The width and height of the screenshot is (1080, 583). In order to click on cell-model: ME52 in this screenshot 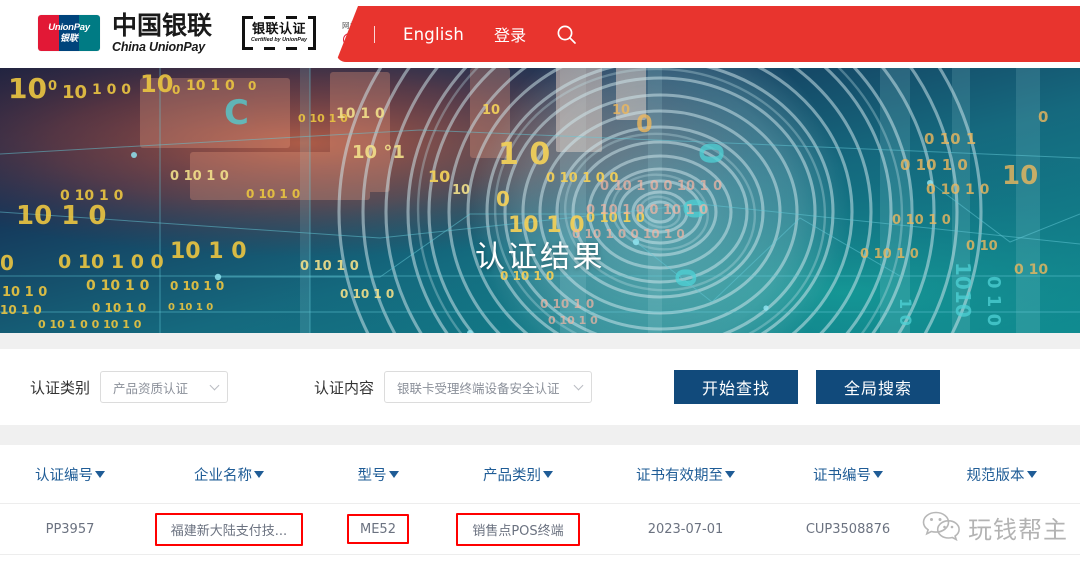, I will do `click(378, 529)`.